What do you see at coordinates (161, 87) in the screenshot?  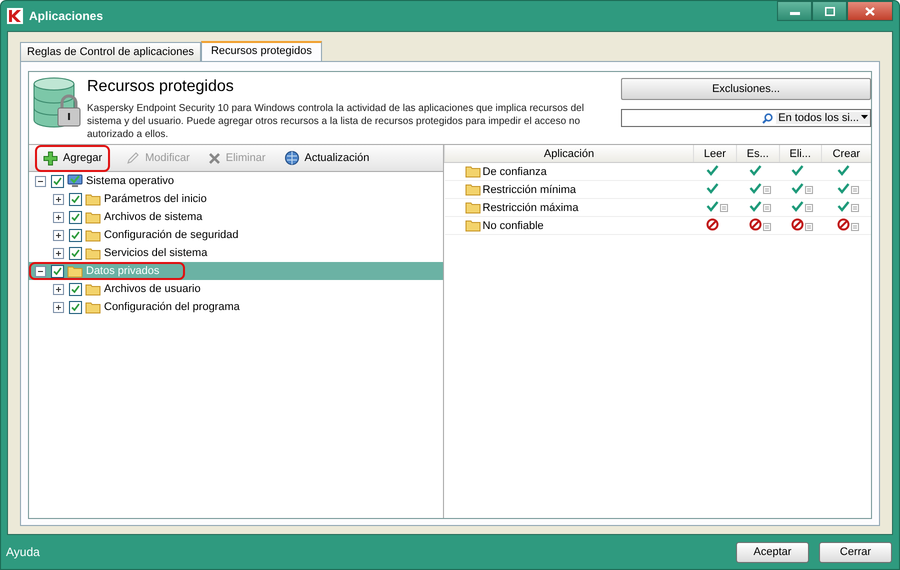 I see `section-title: Recursos protegidos` at bounding box center [161, 87].